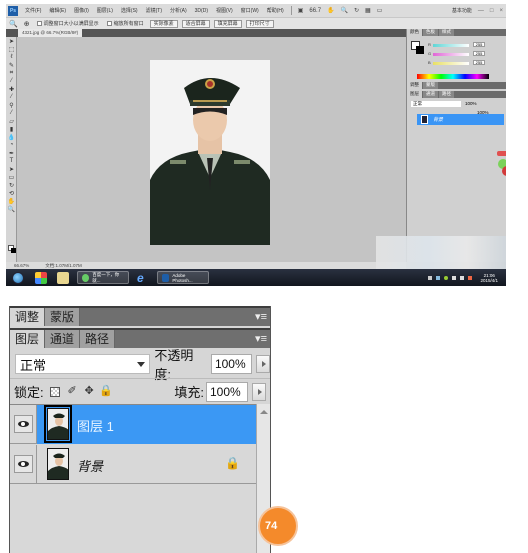 This screenshot has width=528, height=553. Describe the element at coordinates (11, 185) in the screenshot. I see `3d-rotate-tool-icon: ↻` at that location.